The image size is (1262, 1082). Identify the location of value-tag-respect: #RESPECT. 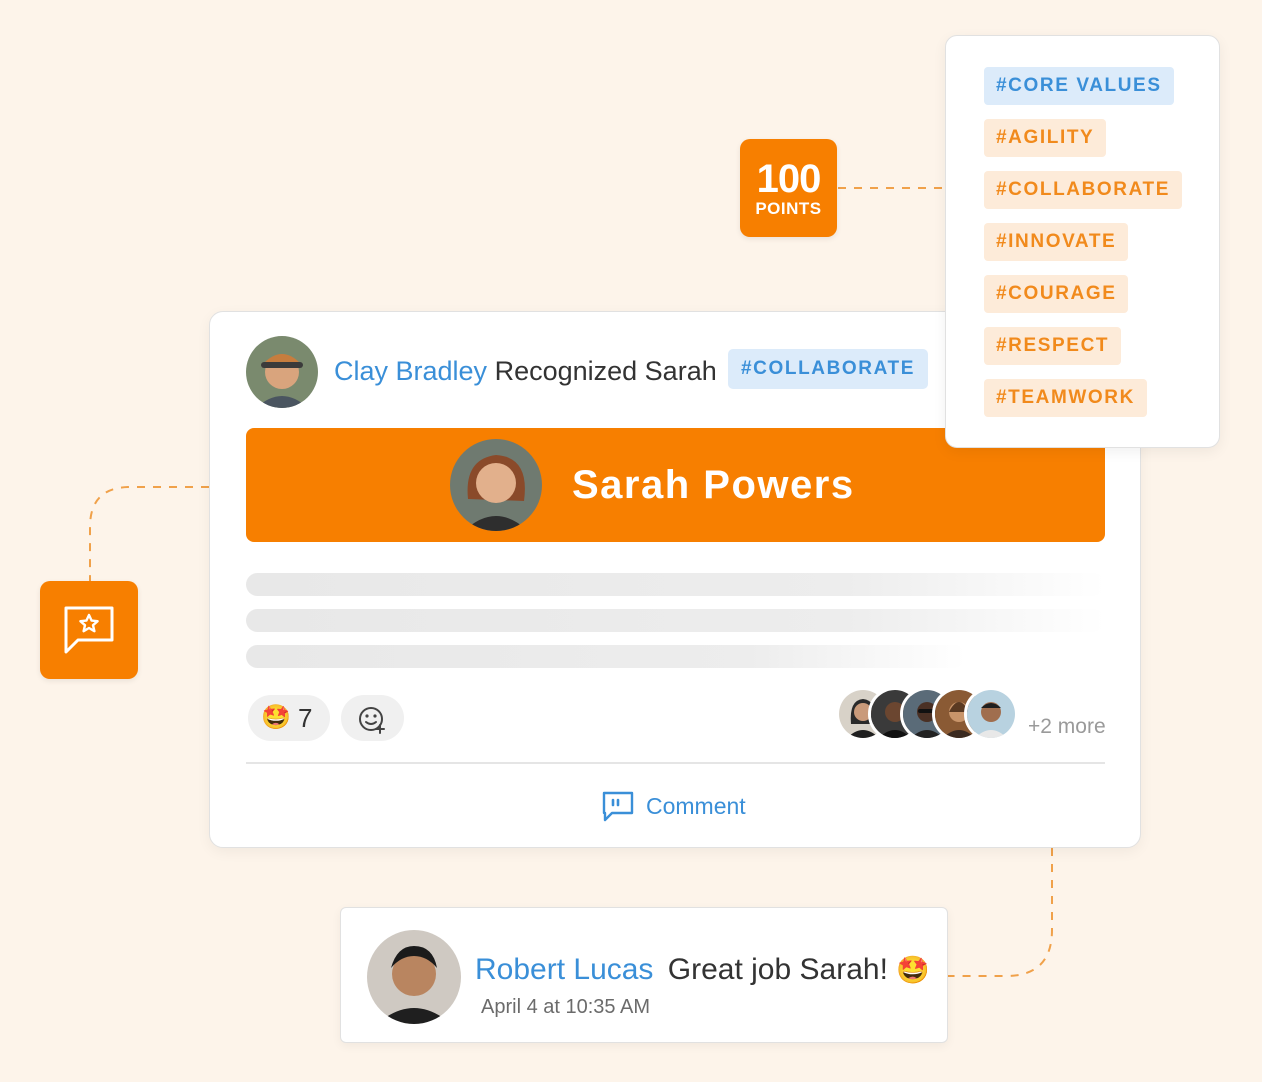
(1053, 346).